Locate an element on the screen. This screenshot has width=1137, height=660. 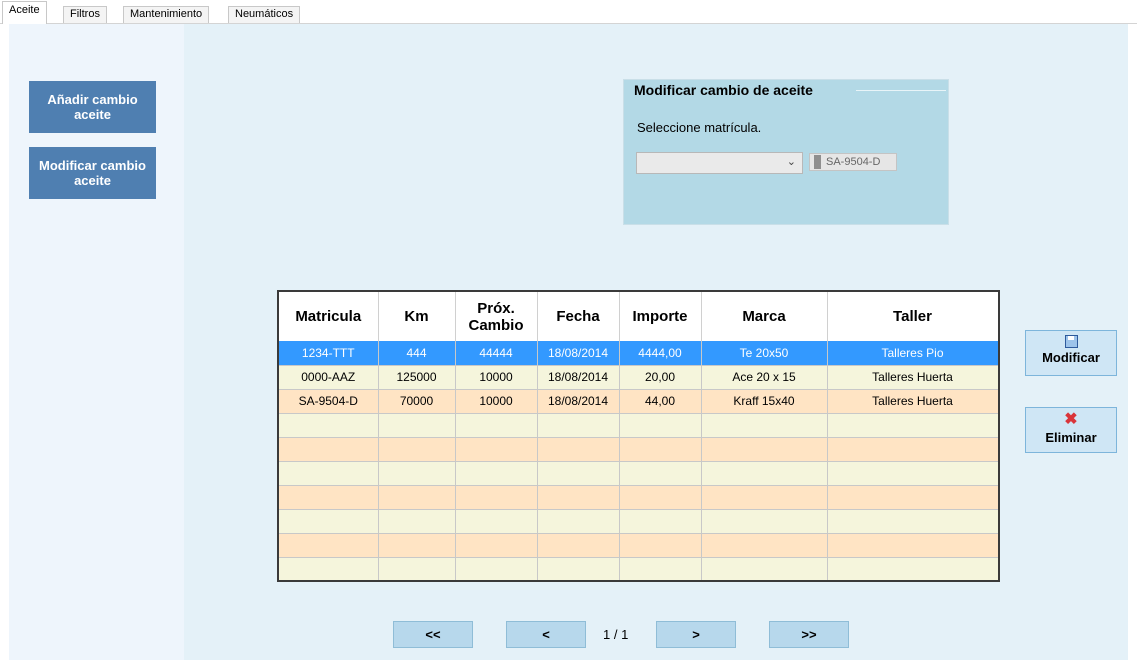
column-header-taller: Taller is located at coordinates (912, 316).